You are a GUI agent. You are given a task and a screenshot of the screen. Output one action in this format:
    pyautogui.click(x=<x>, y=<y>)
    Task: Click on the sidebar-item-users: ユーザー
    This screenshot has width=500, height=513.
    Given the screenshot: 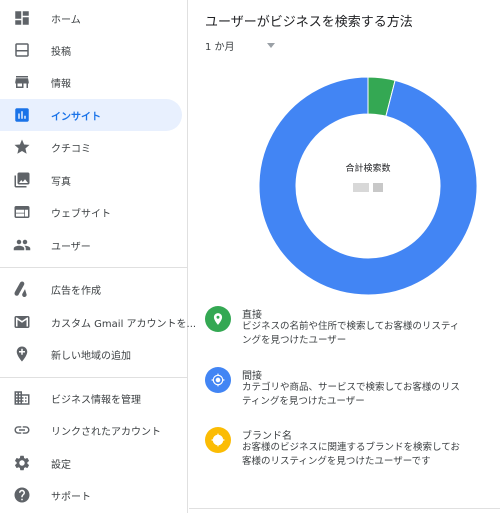 What is the action you would take?
    pyautogui.click(x=91, y=245)
    